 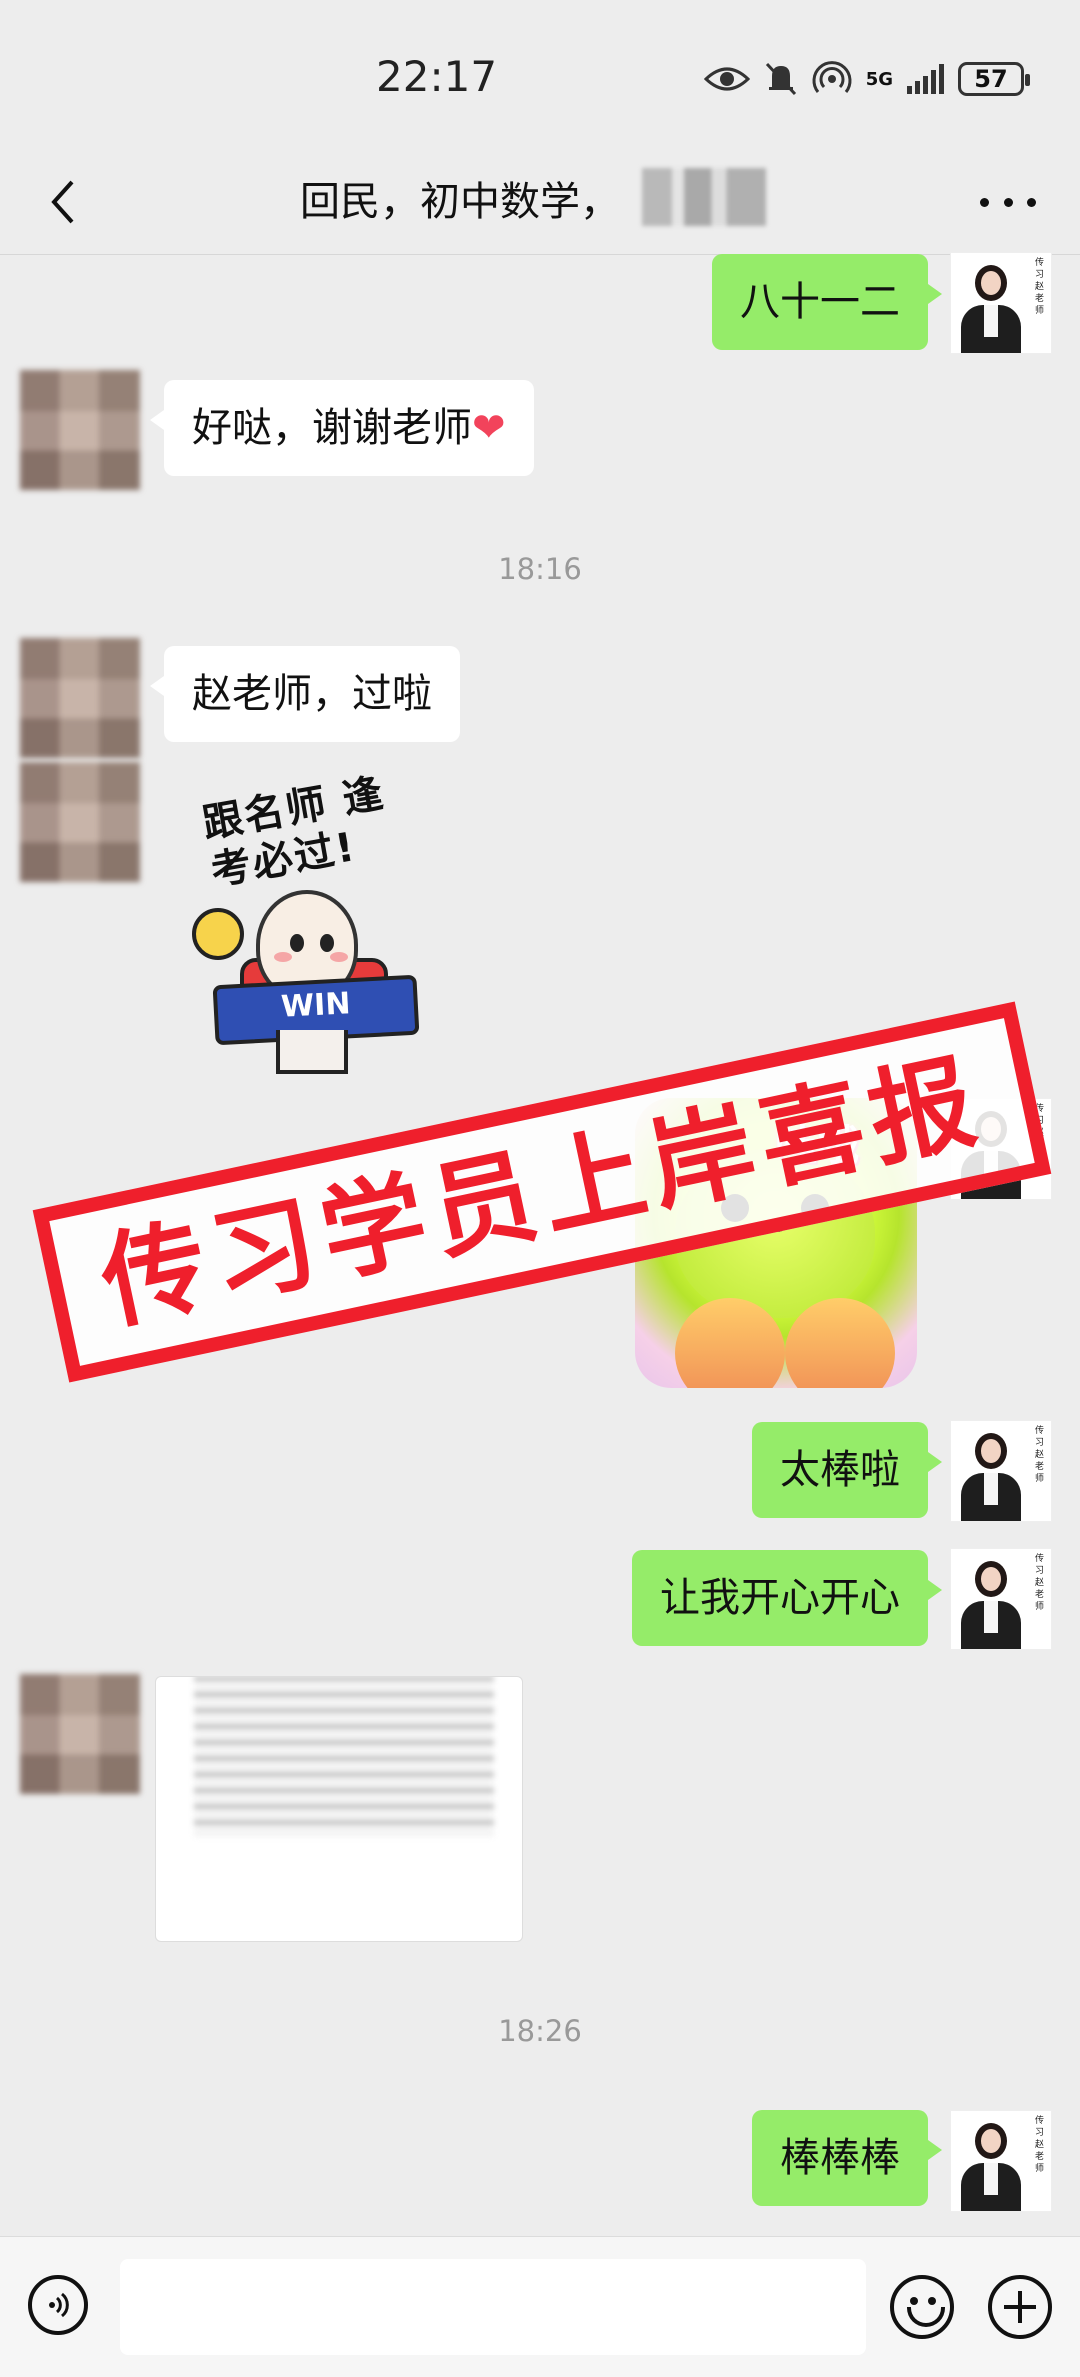 I want to click on eye-icon, so click(x=726, y=79).